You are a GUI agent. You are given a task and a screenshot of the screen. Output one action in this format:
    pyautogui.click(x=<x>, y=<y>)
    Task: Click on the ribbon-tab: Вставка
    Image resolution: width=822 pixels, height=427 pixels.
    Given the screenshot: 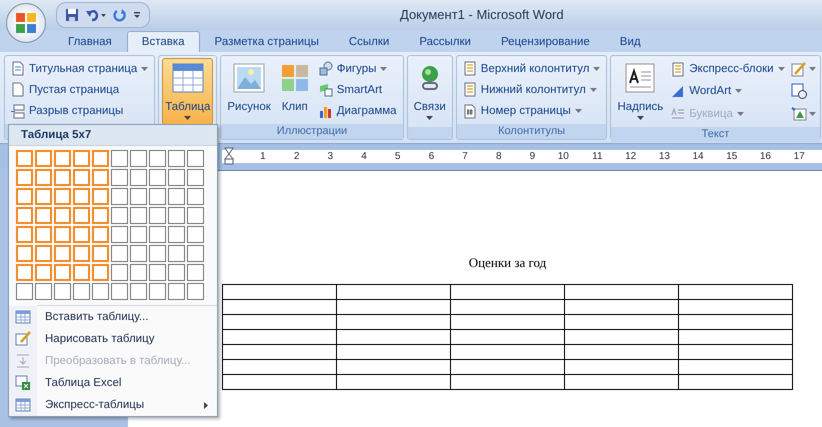 What is the action you would take?
    pyautogui.click(x=163, y=41)
    